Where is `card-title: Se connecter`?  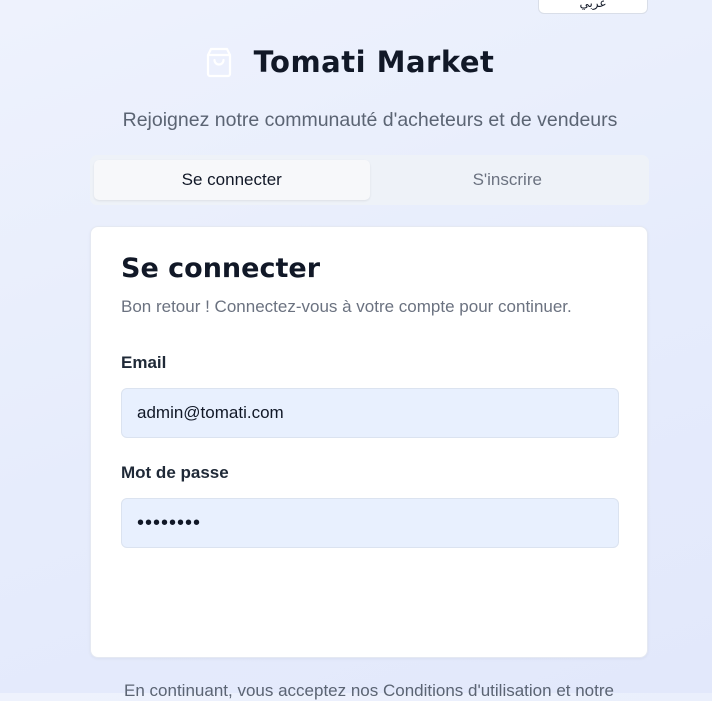 card-title: Se connecter is located at coordinates (221, 268).